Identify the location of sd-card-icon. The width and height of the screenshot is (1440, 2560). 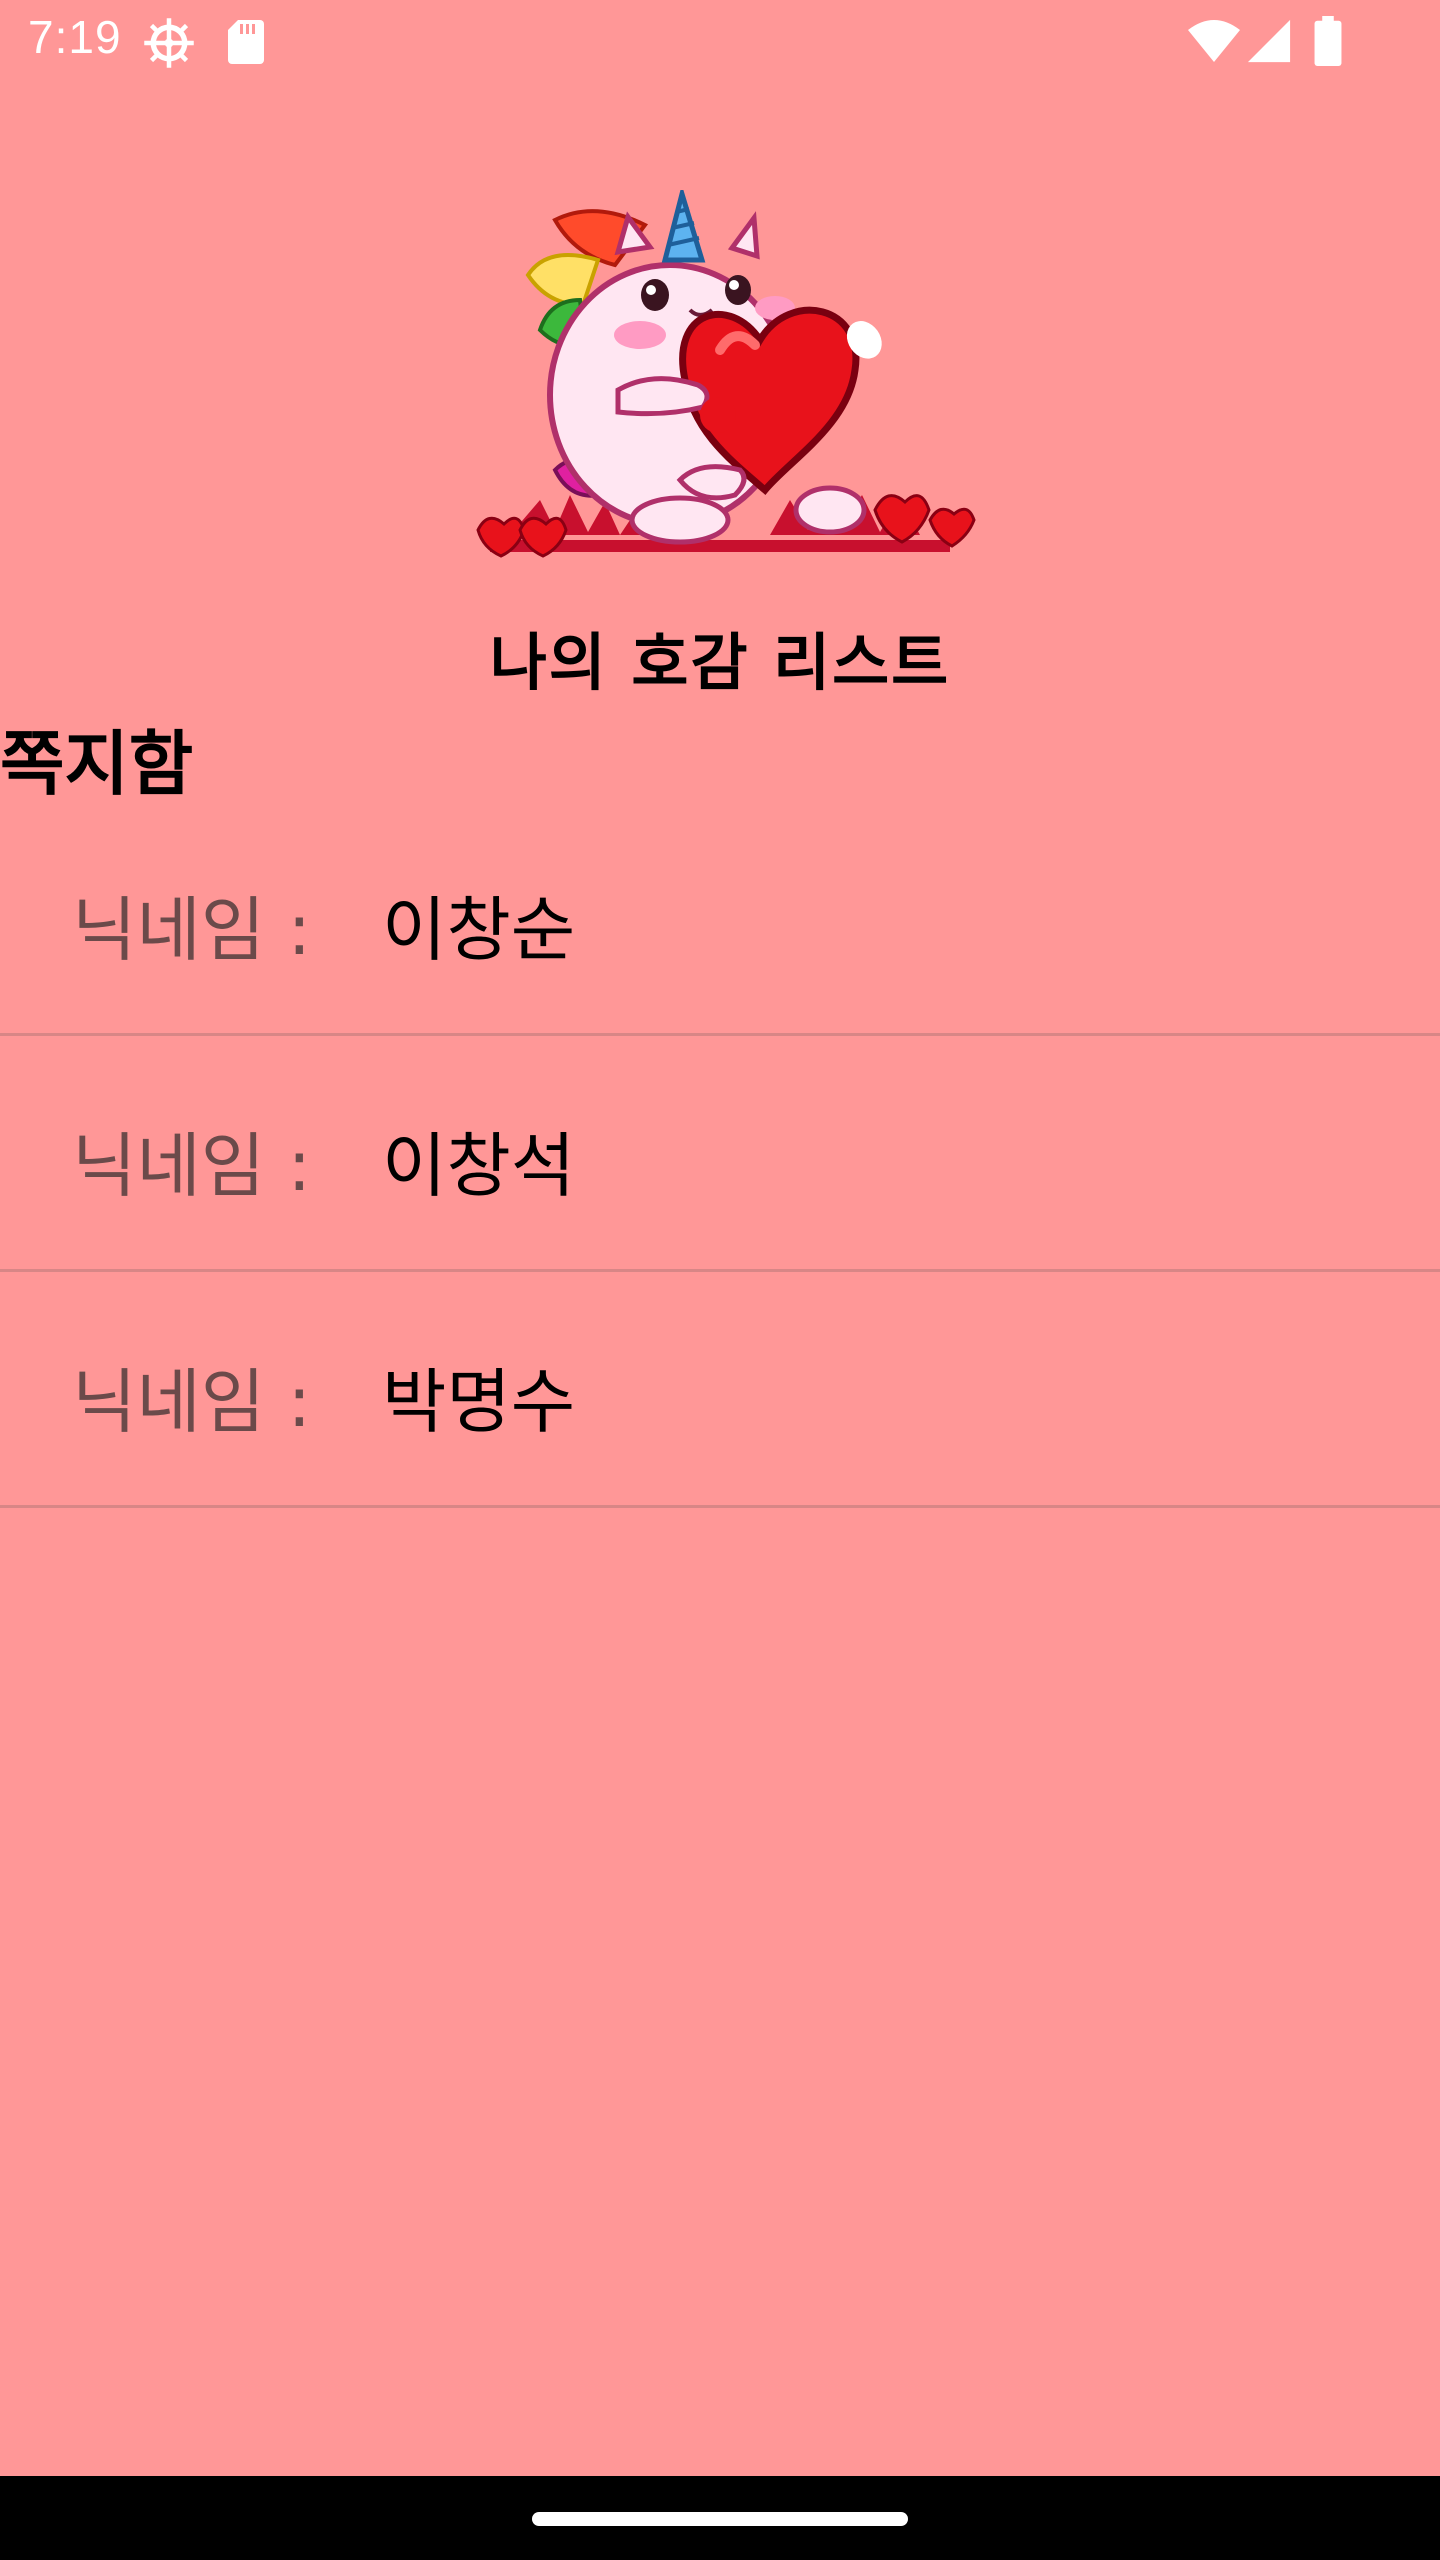
(246, 42).